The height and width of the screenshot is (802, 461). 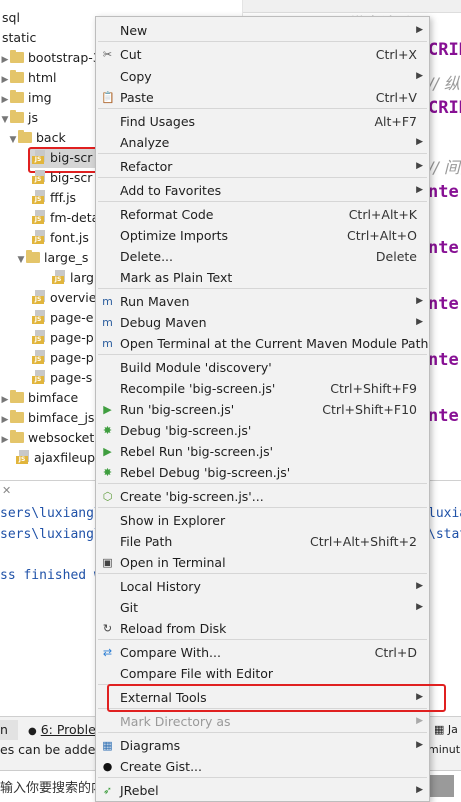 What do you see at coordinates (262, 541) in the screenshot?
I see `menu-item-file-path: File Path Ctrl+Alt+Shift+2` at bounding box center [262, 541].